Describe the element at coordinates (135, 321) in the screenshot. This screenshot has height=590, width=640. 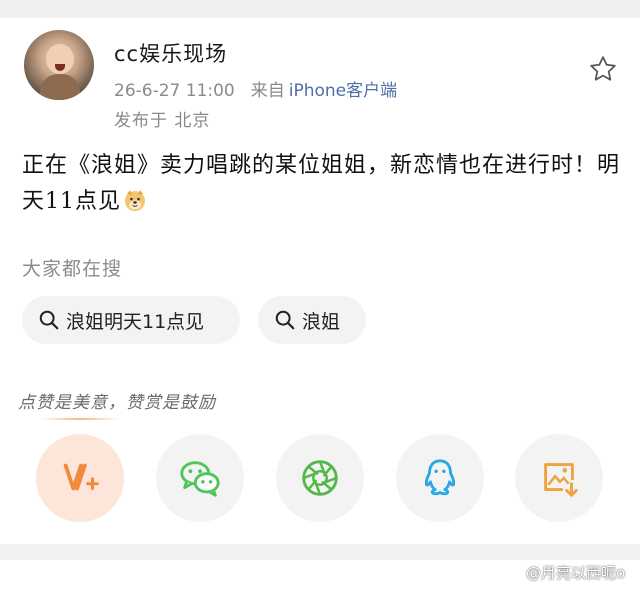
I see `search-chip-label: 浪姐明天11点见` at that location.